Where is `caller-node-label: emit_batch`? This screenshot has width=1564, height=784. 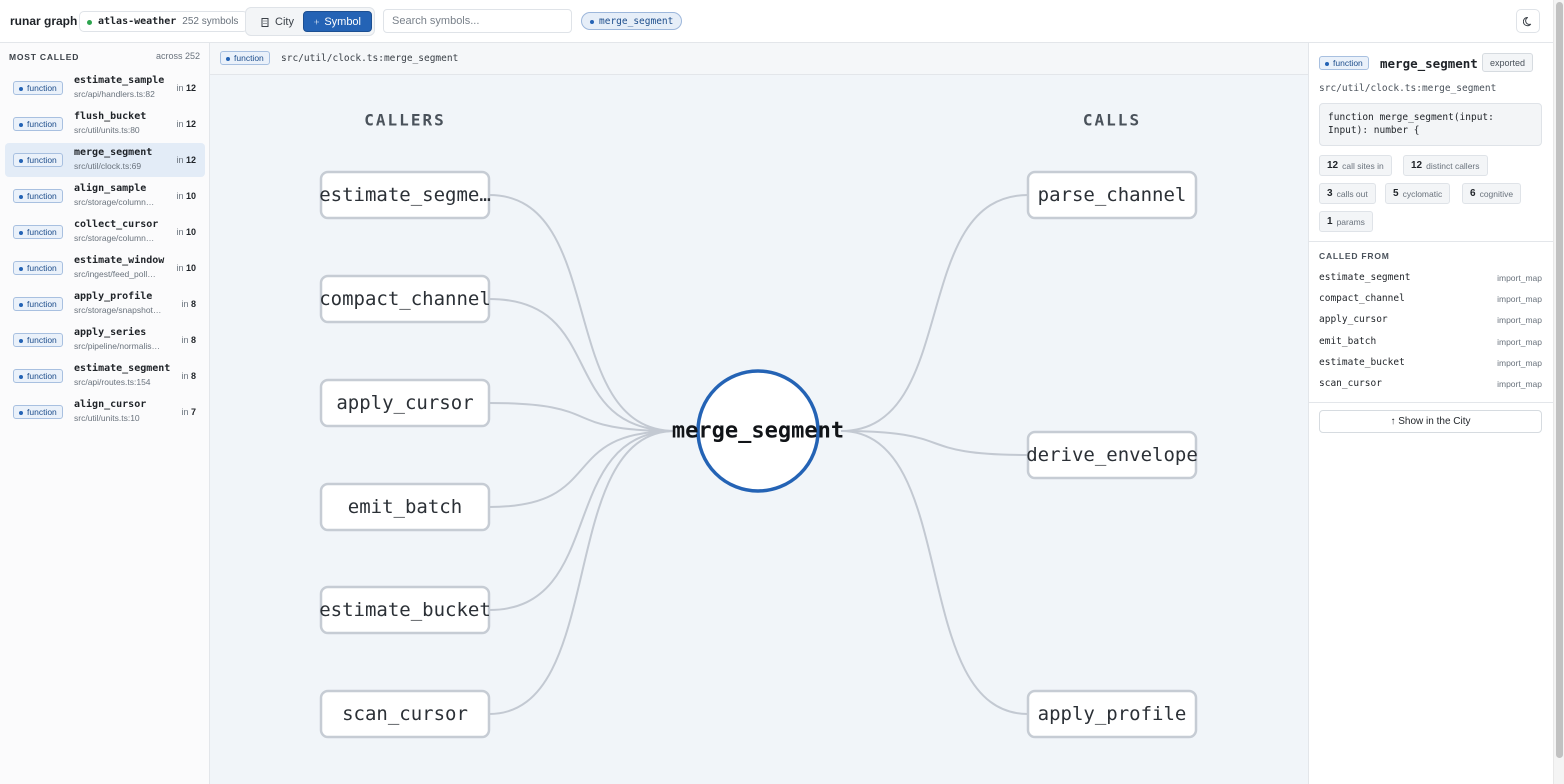 caller-node-label: emit_batch is located at coordinates (405, 507).